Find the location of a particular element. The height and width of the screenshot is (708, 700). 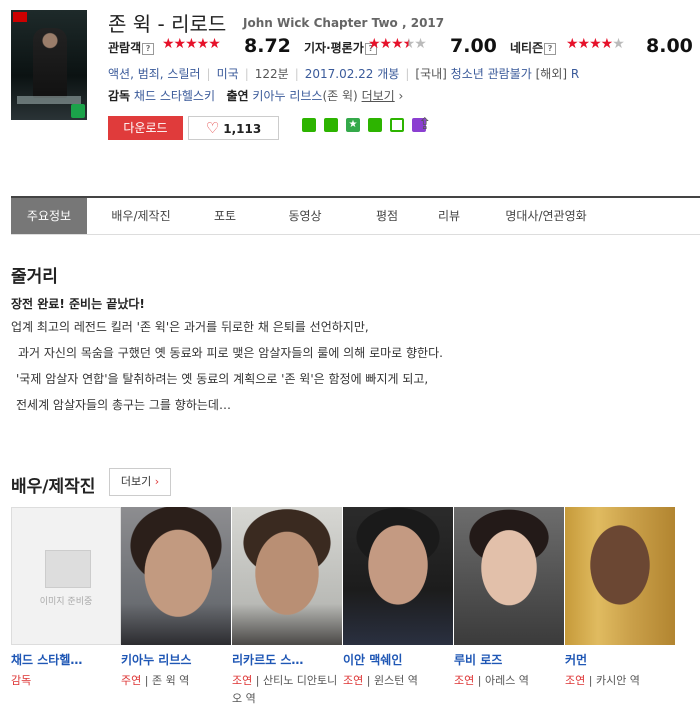

poster-rating-badge is located at coordinates (20, 17).